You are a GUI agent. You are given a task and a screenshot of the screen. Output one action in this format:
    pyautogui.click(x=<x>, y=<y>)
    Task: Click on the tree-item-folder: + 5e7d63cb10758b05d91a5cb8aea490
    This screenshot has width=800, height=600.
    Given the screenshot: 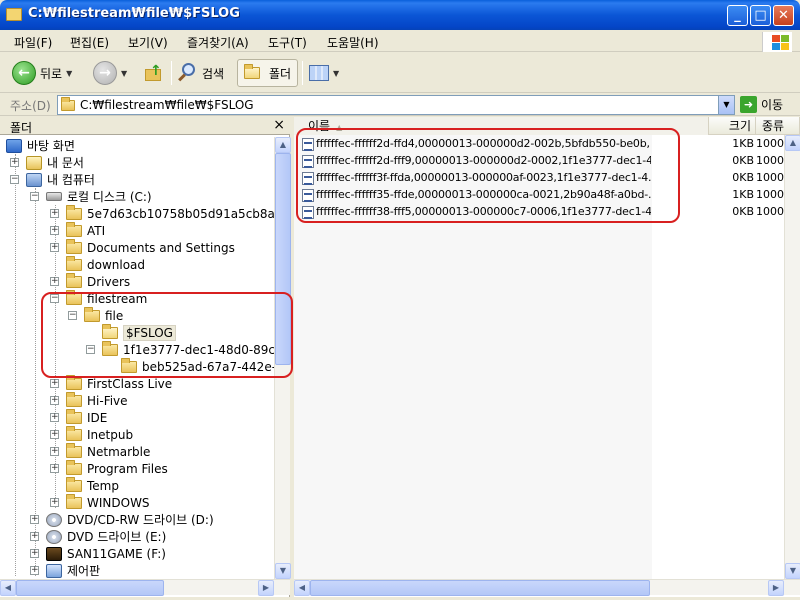 What is the action you would take?
    pyautogui.click(x=162, y=213)
    